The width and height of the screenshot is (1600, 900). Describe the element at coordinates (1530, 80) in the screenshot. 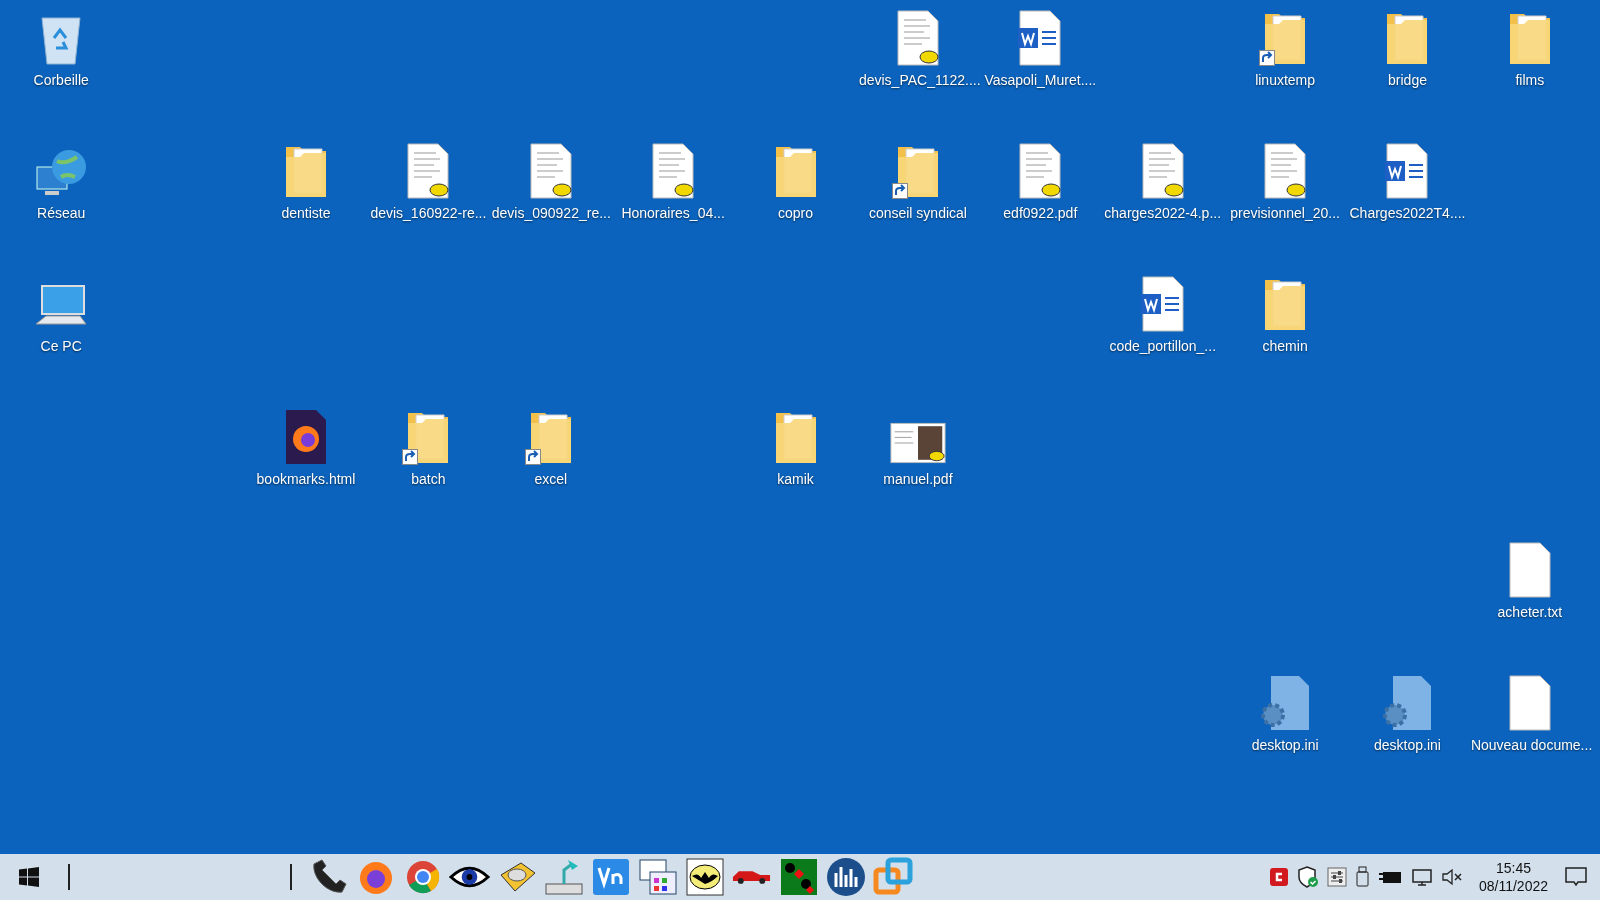

I see `icon-label: films` at that location.